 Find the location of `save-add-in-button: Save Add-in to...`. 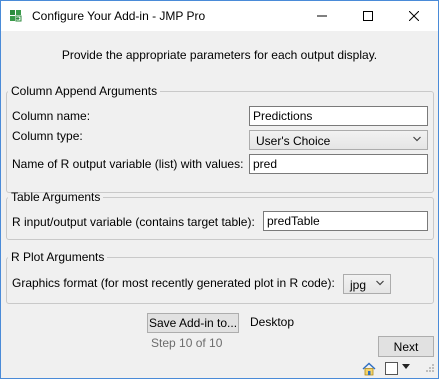

save-add-in-button: Save Add-in to... is located at coordinates (193, 323).